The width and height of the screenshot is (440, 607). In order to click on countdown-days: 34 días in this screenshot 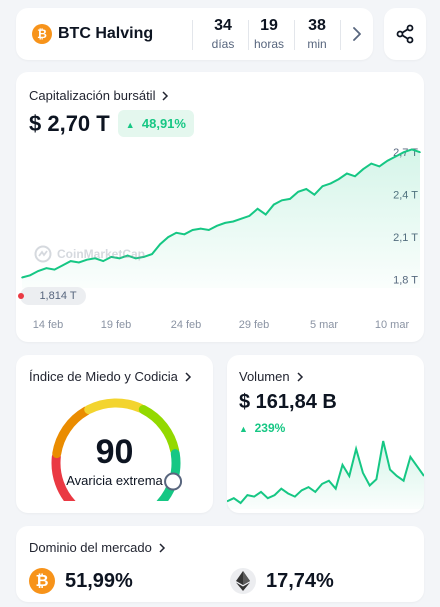, I will do `click(223, 34)`.